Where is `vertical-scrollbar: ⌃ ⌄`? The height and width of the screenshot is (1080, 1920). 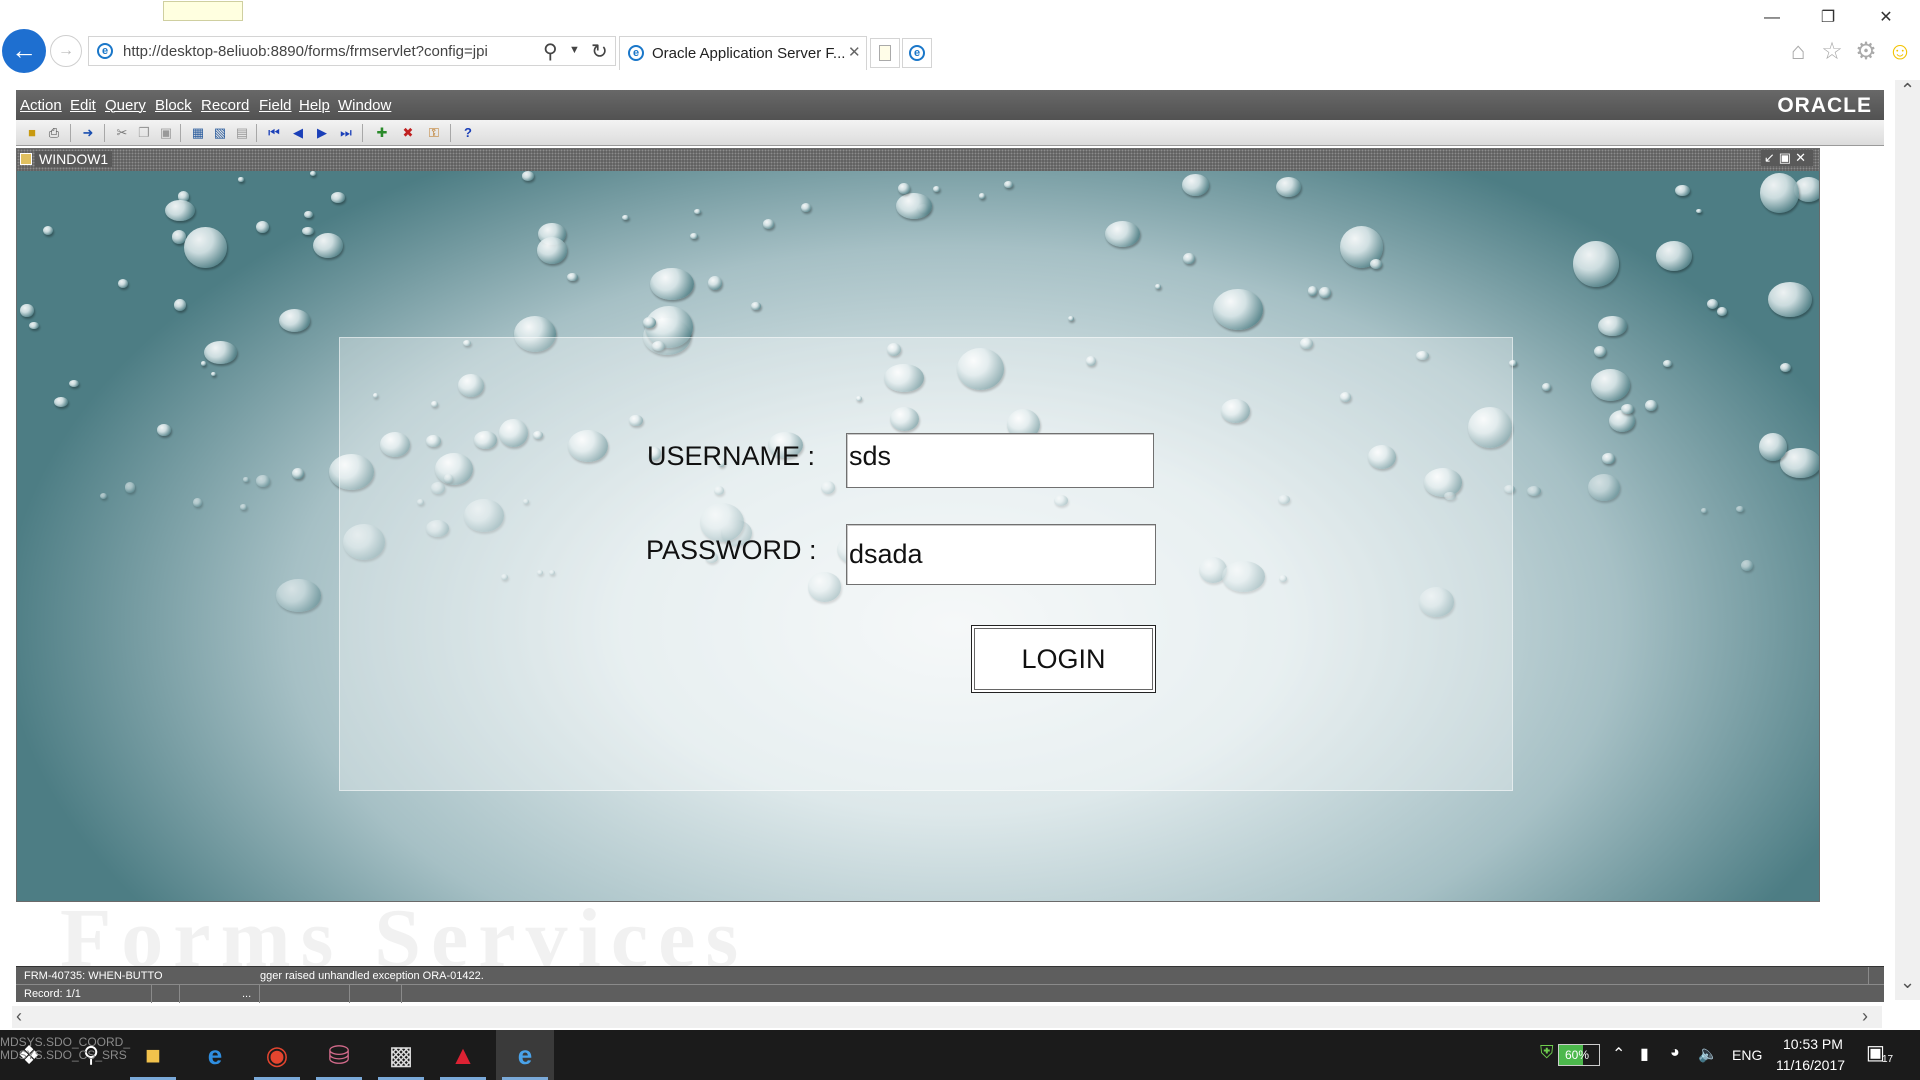
vertical-scrollbar: ⌃ ⌄ is located at coordinates (1907, 540).